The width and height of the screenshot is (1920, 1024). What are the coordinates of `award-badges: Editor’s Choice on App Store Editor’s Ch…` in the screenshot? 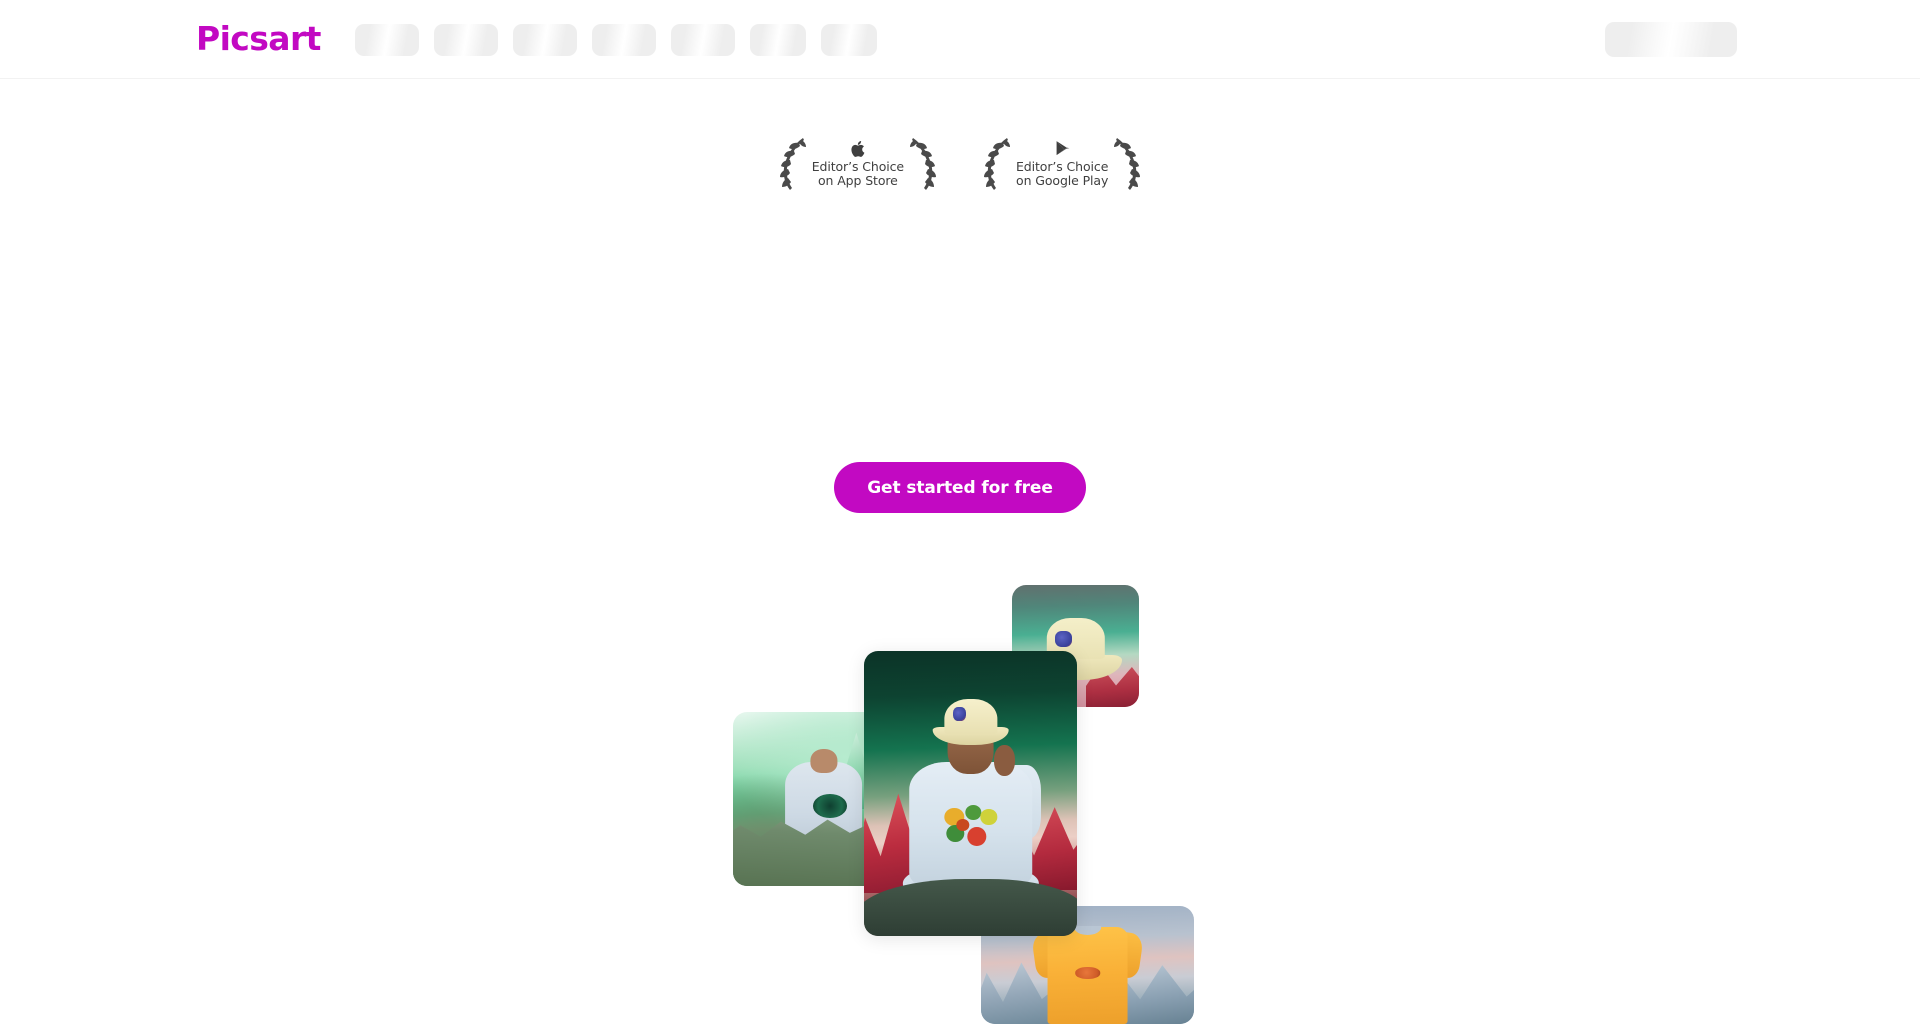 It's located at (960, 164).